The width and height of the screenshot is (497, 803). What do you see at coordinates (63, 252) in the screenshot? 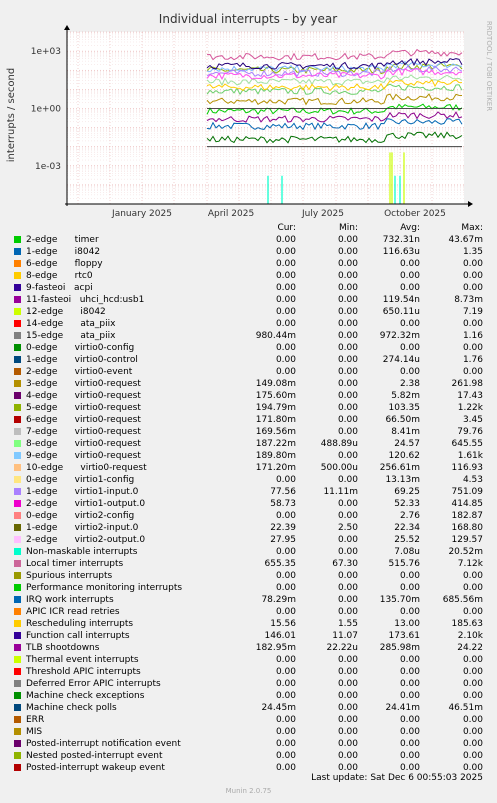
I see `legend-name: 1-edge i8042` at bounding box center [63, 252].